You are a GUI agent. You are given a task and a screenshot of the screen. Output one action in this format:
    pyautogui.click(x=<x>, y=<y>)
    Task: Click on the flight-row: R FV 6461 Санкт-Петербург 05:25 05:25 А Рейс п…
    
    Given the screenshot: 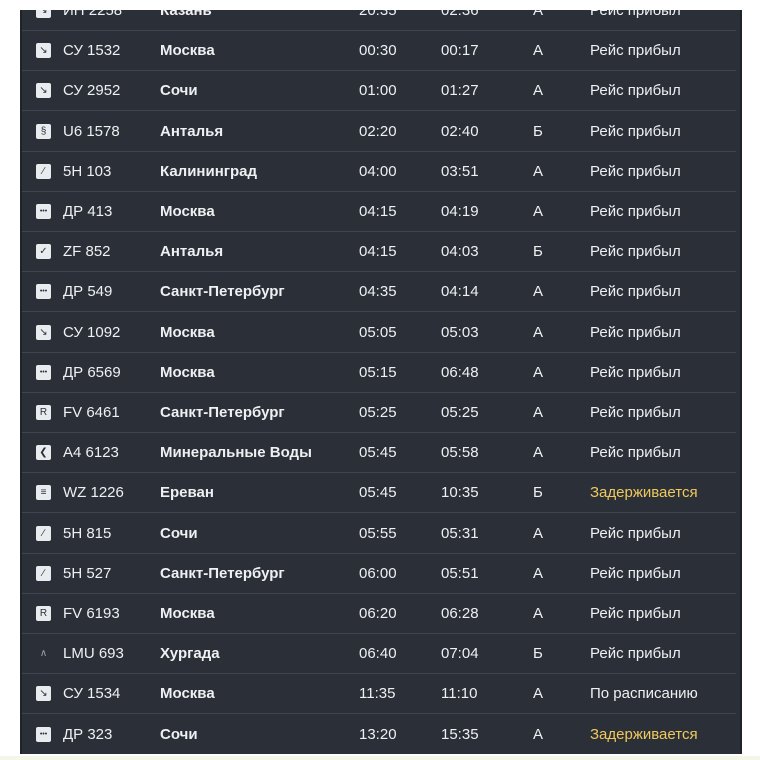 What is the action you would take?
    pyautogui.click(x=379, y=413)
    